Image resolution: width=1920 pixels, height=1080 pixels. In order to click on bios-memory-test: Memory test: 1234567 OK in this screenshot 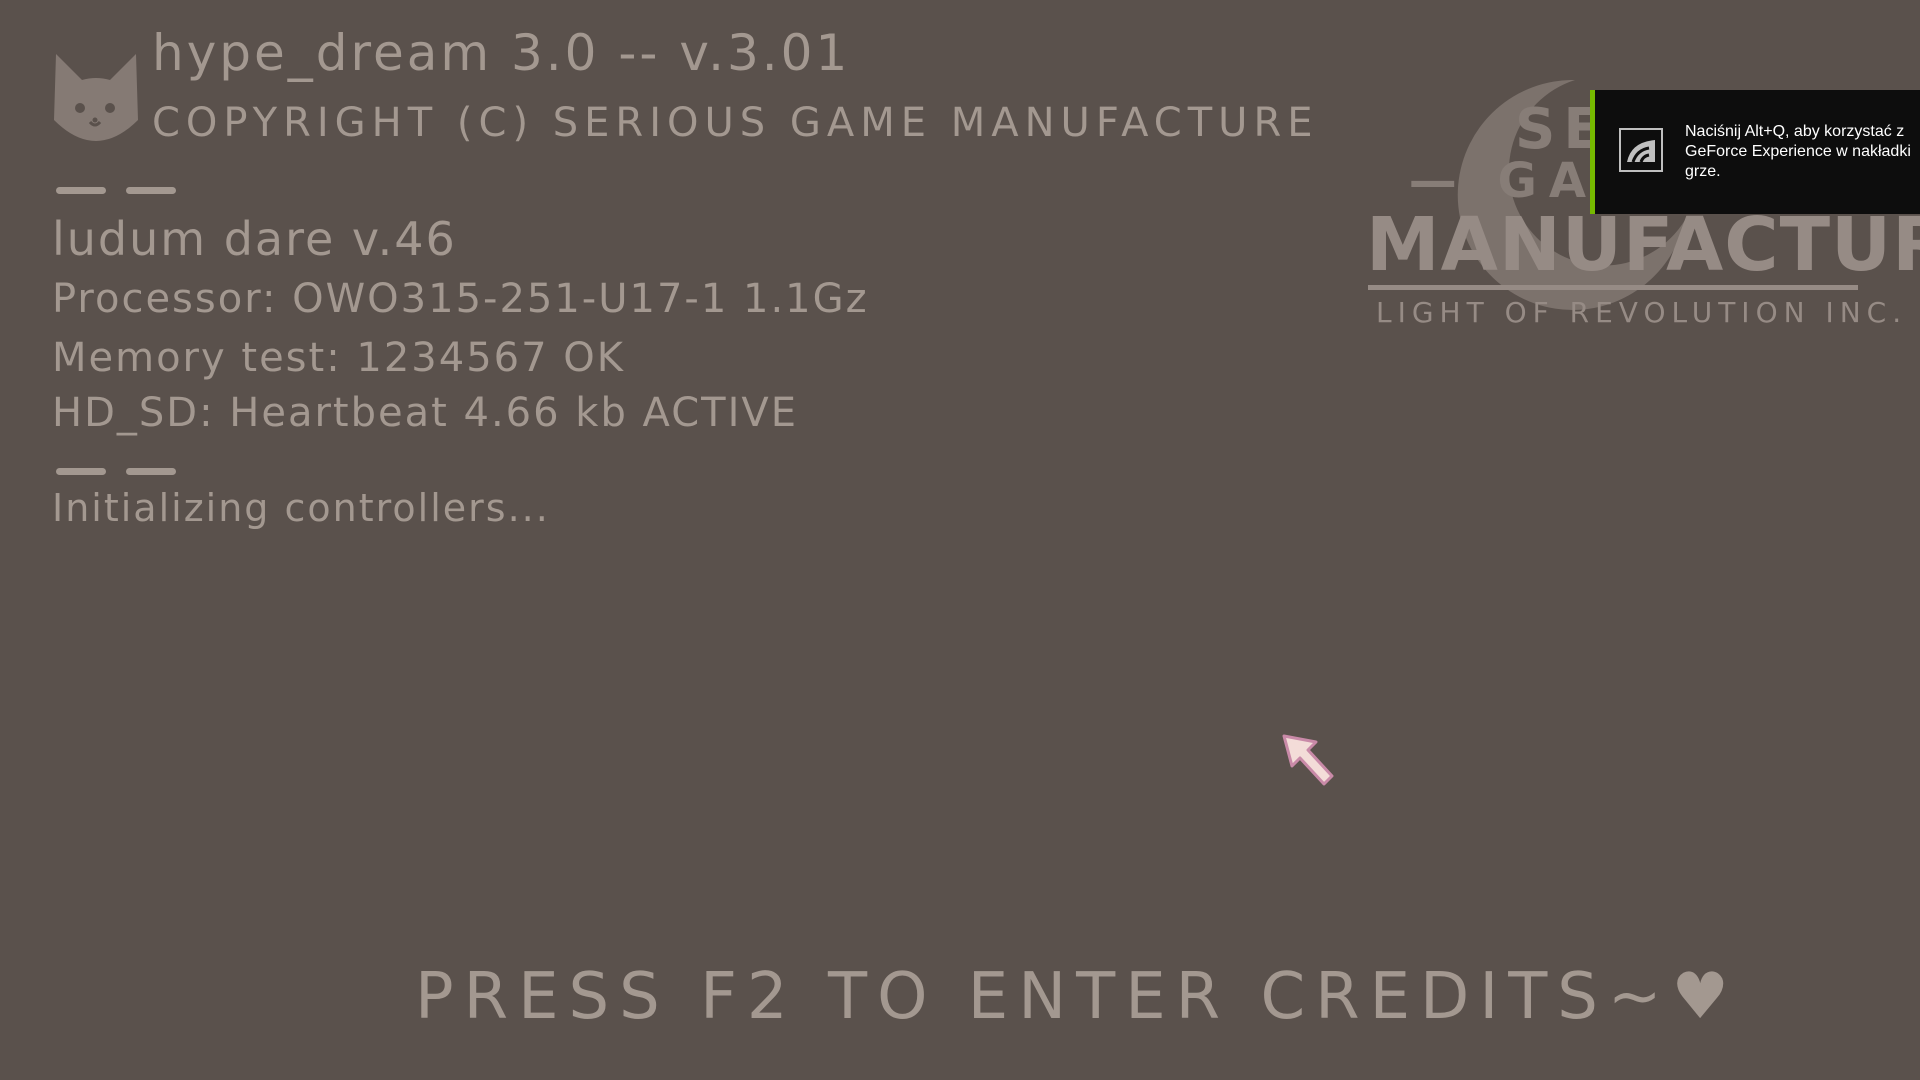, I will do `click(338, 358)`.